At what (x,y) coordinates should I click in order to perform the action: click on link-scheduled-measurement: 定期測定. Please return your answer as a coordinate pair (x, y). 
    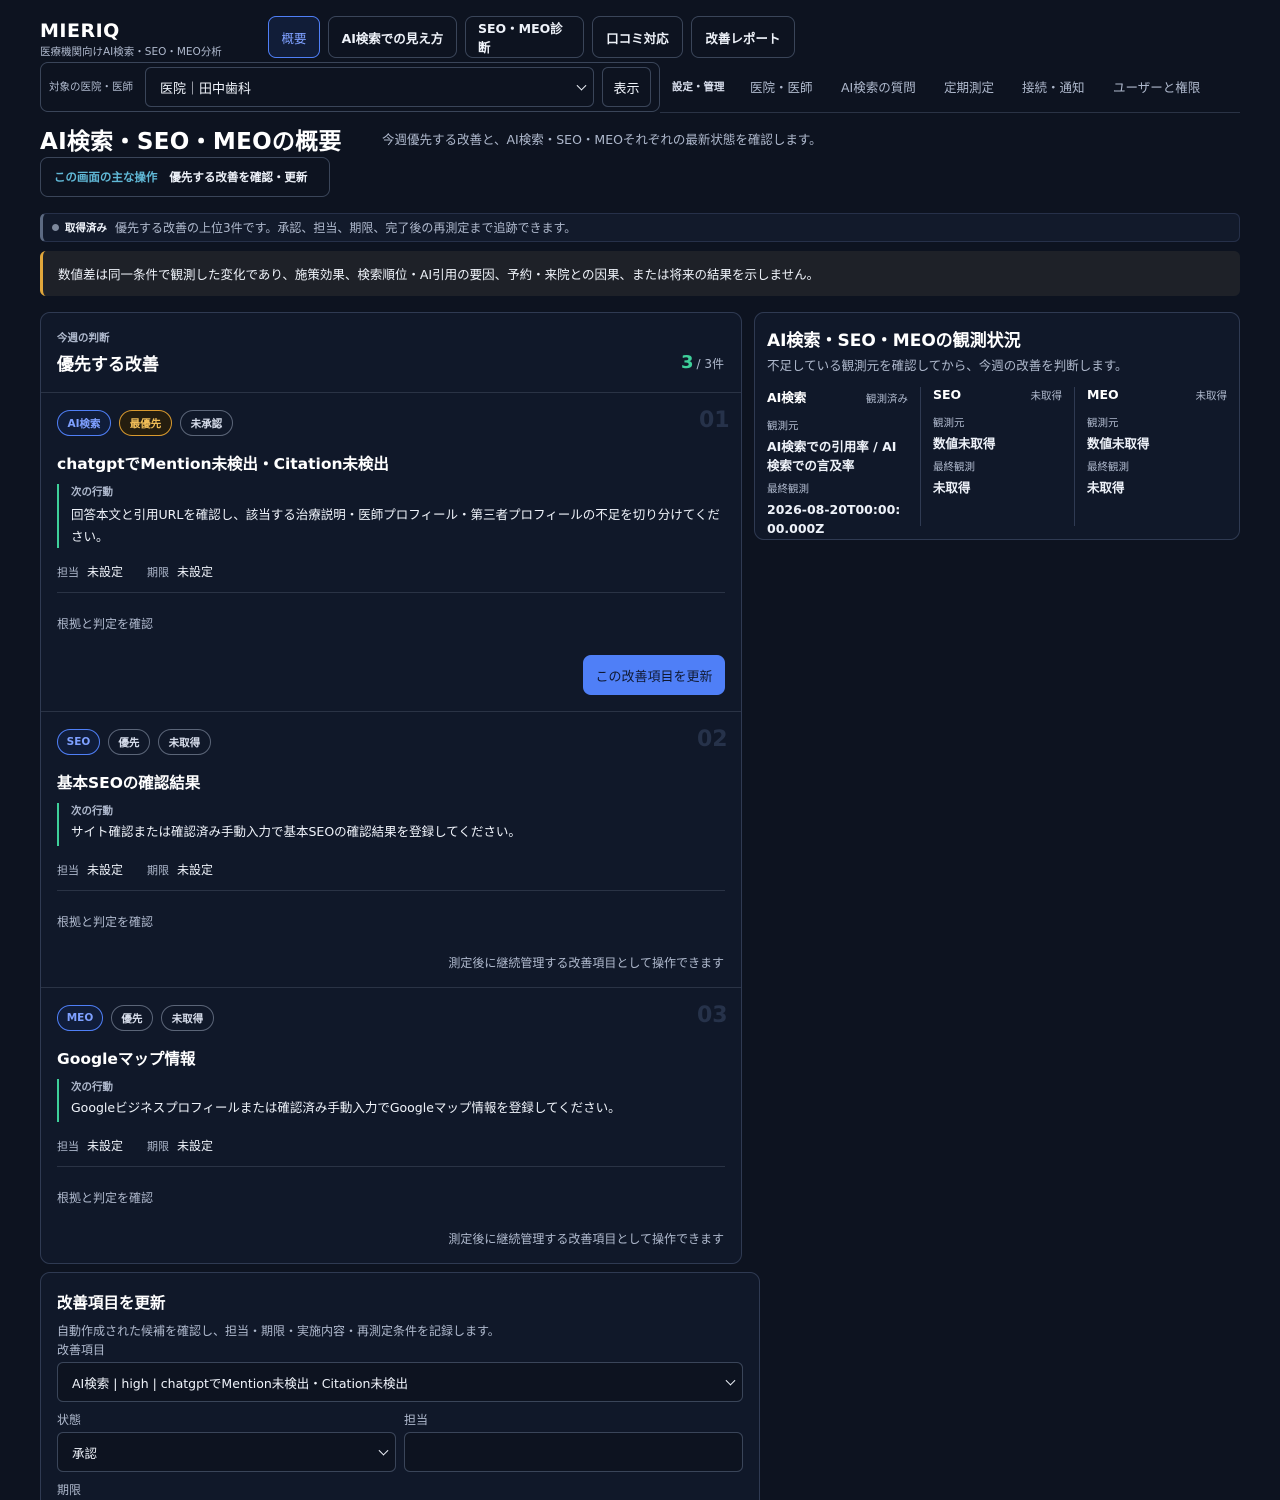
    Looking at the image, I should click on (969, 86).